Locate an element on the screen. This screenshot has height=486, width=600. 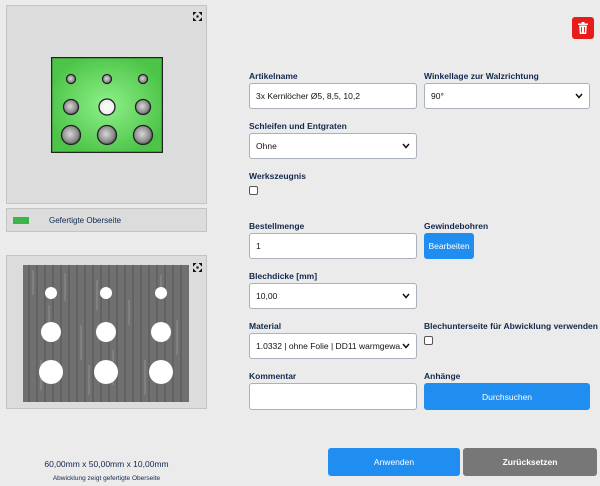
apply-button: Anwenden is located at coordinates (394, 462).